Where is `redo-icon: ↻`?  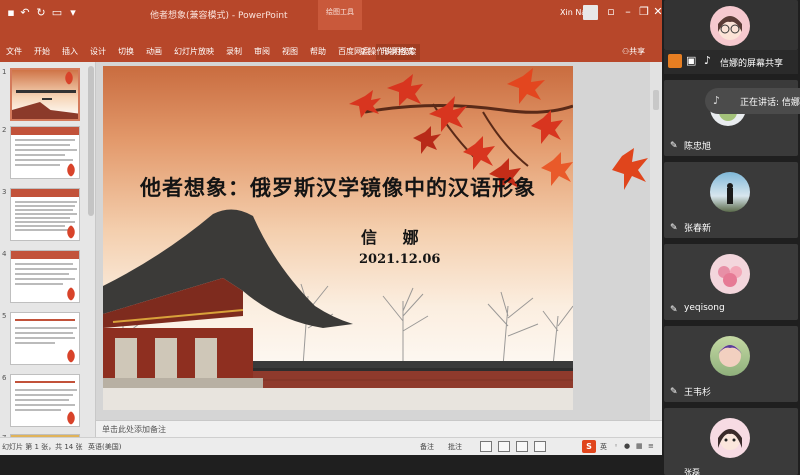 redo-icon: ↻ is located at coordinates (41, 13).